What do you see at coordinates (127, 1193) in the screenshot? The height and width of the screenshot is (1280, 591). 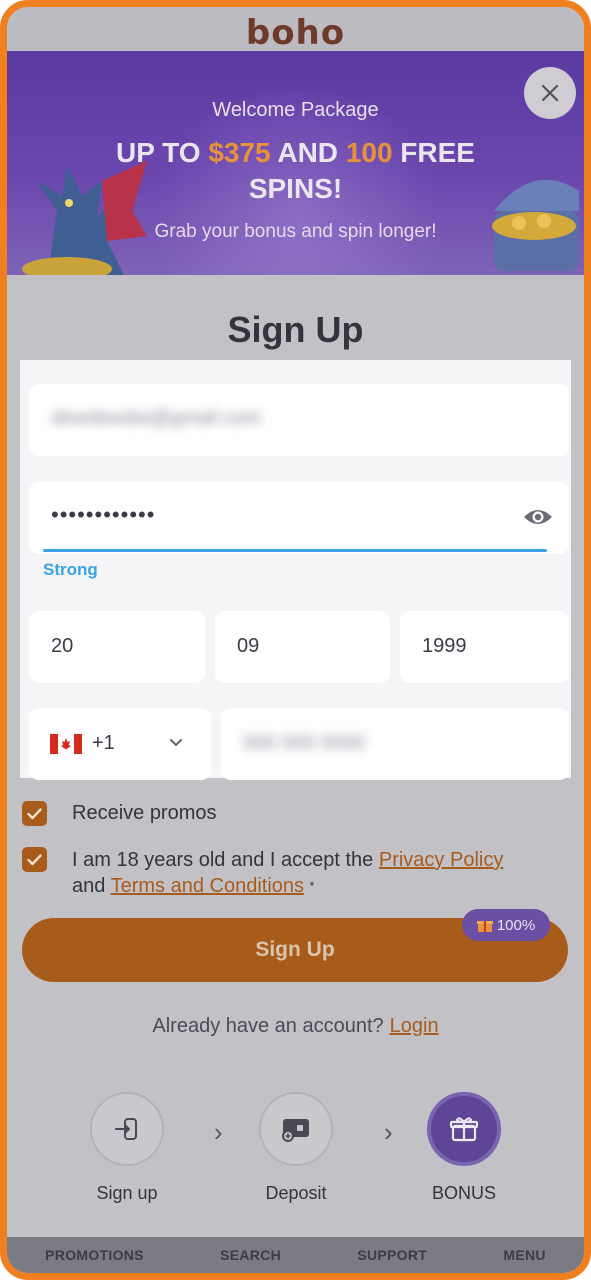 I see `step-label-signup: Sign up` at bounding box center [127, 1193].